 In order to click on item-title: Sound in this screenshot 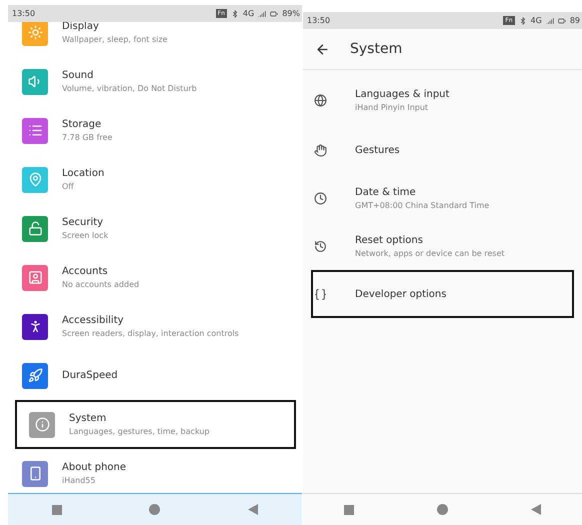, I will do `click(78, 75)`.